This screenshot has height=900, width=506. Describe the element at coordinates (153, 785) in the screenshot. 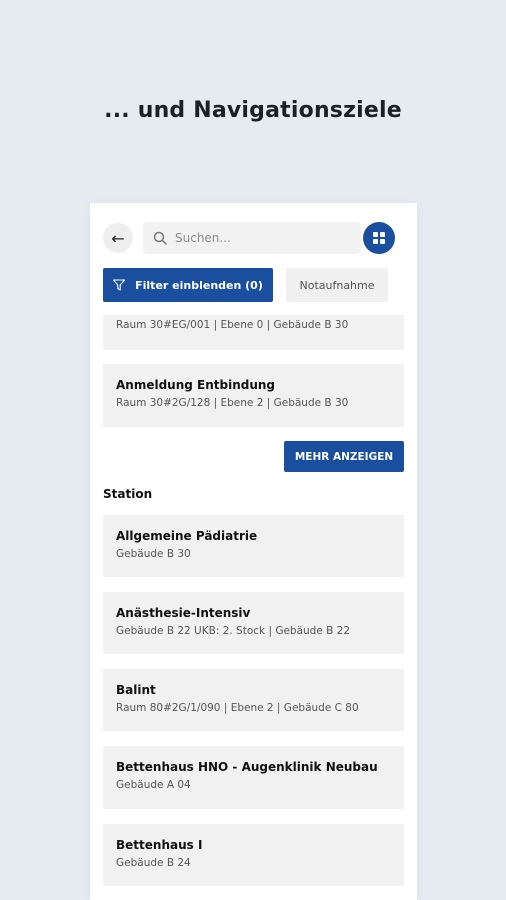

I see `station-card-sub: Gebäude A 04` at that location.